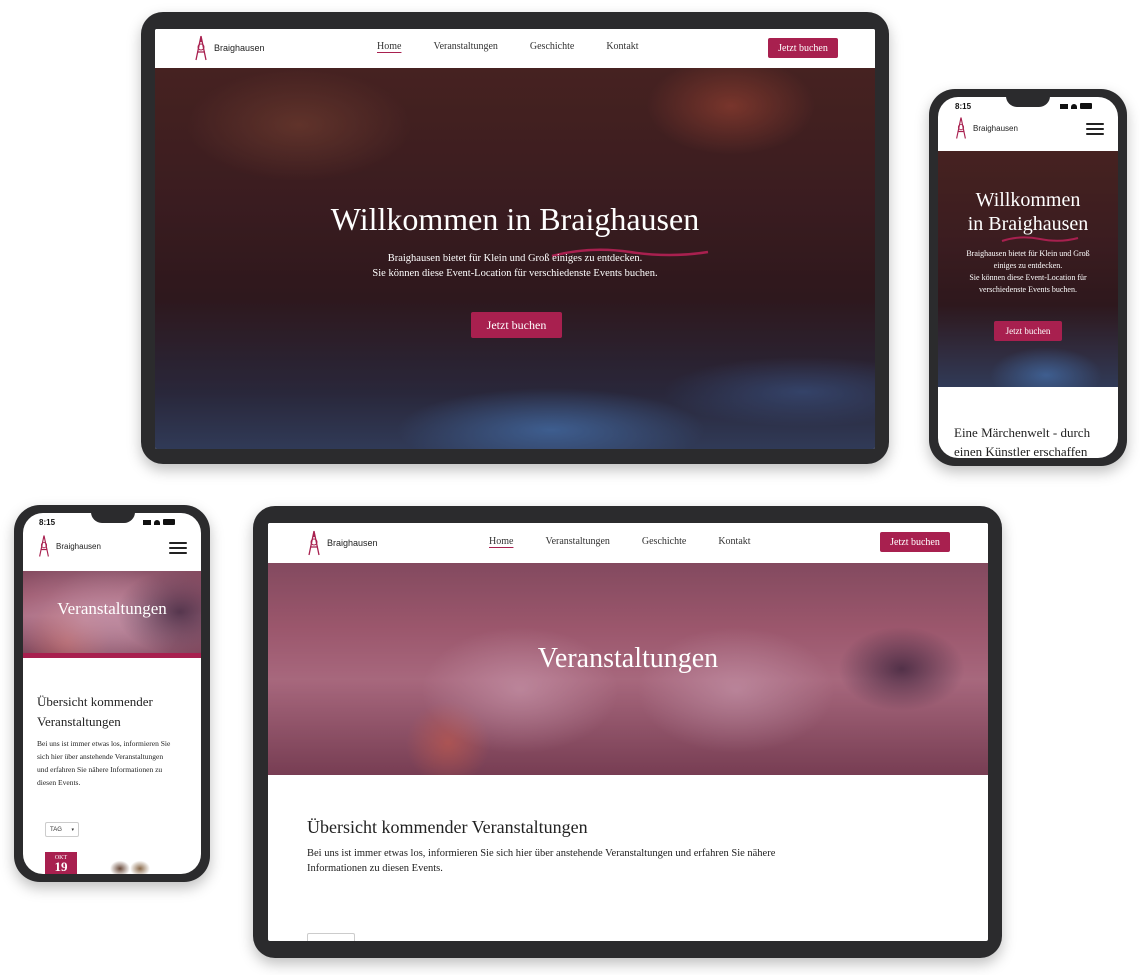  I want to click on hero-subtitle-2: einiges zu entdecken., so click(1028, 265).